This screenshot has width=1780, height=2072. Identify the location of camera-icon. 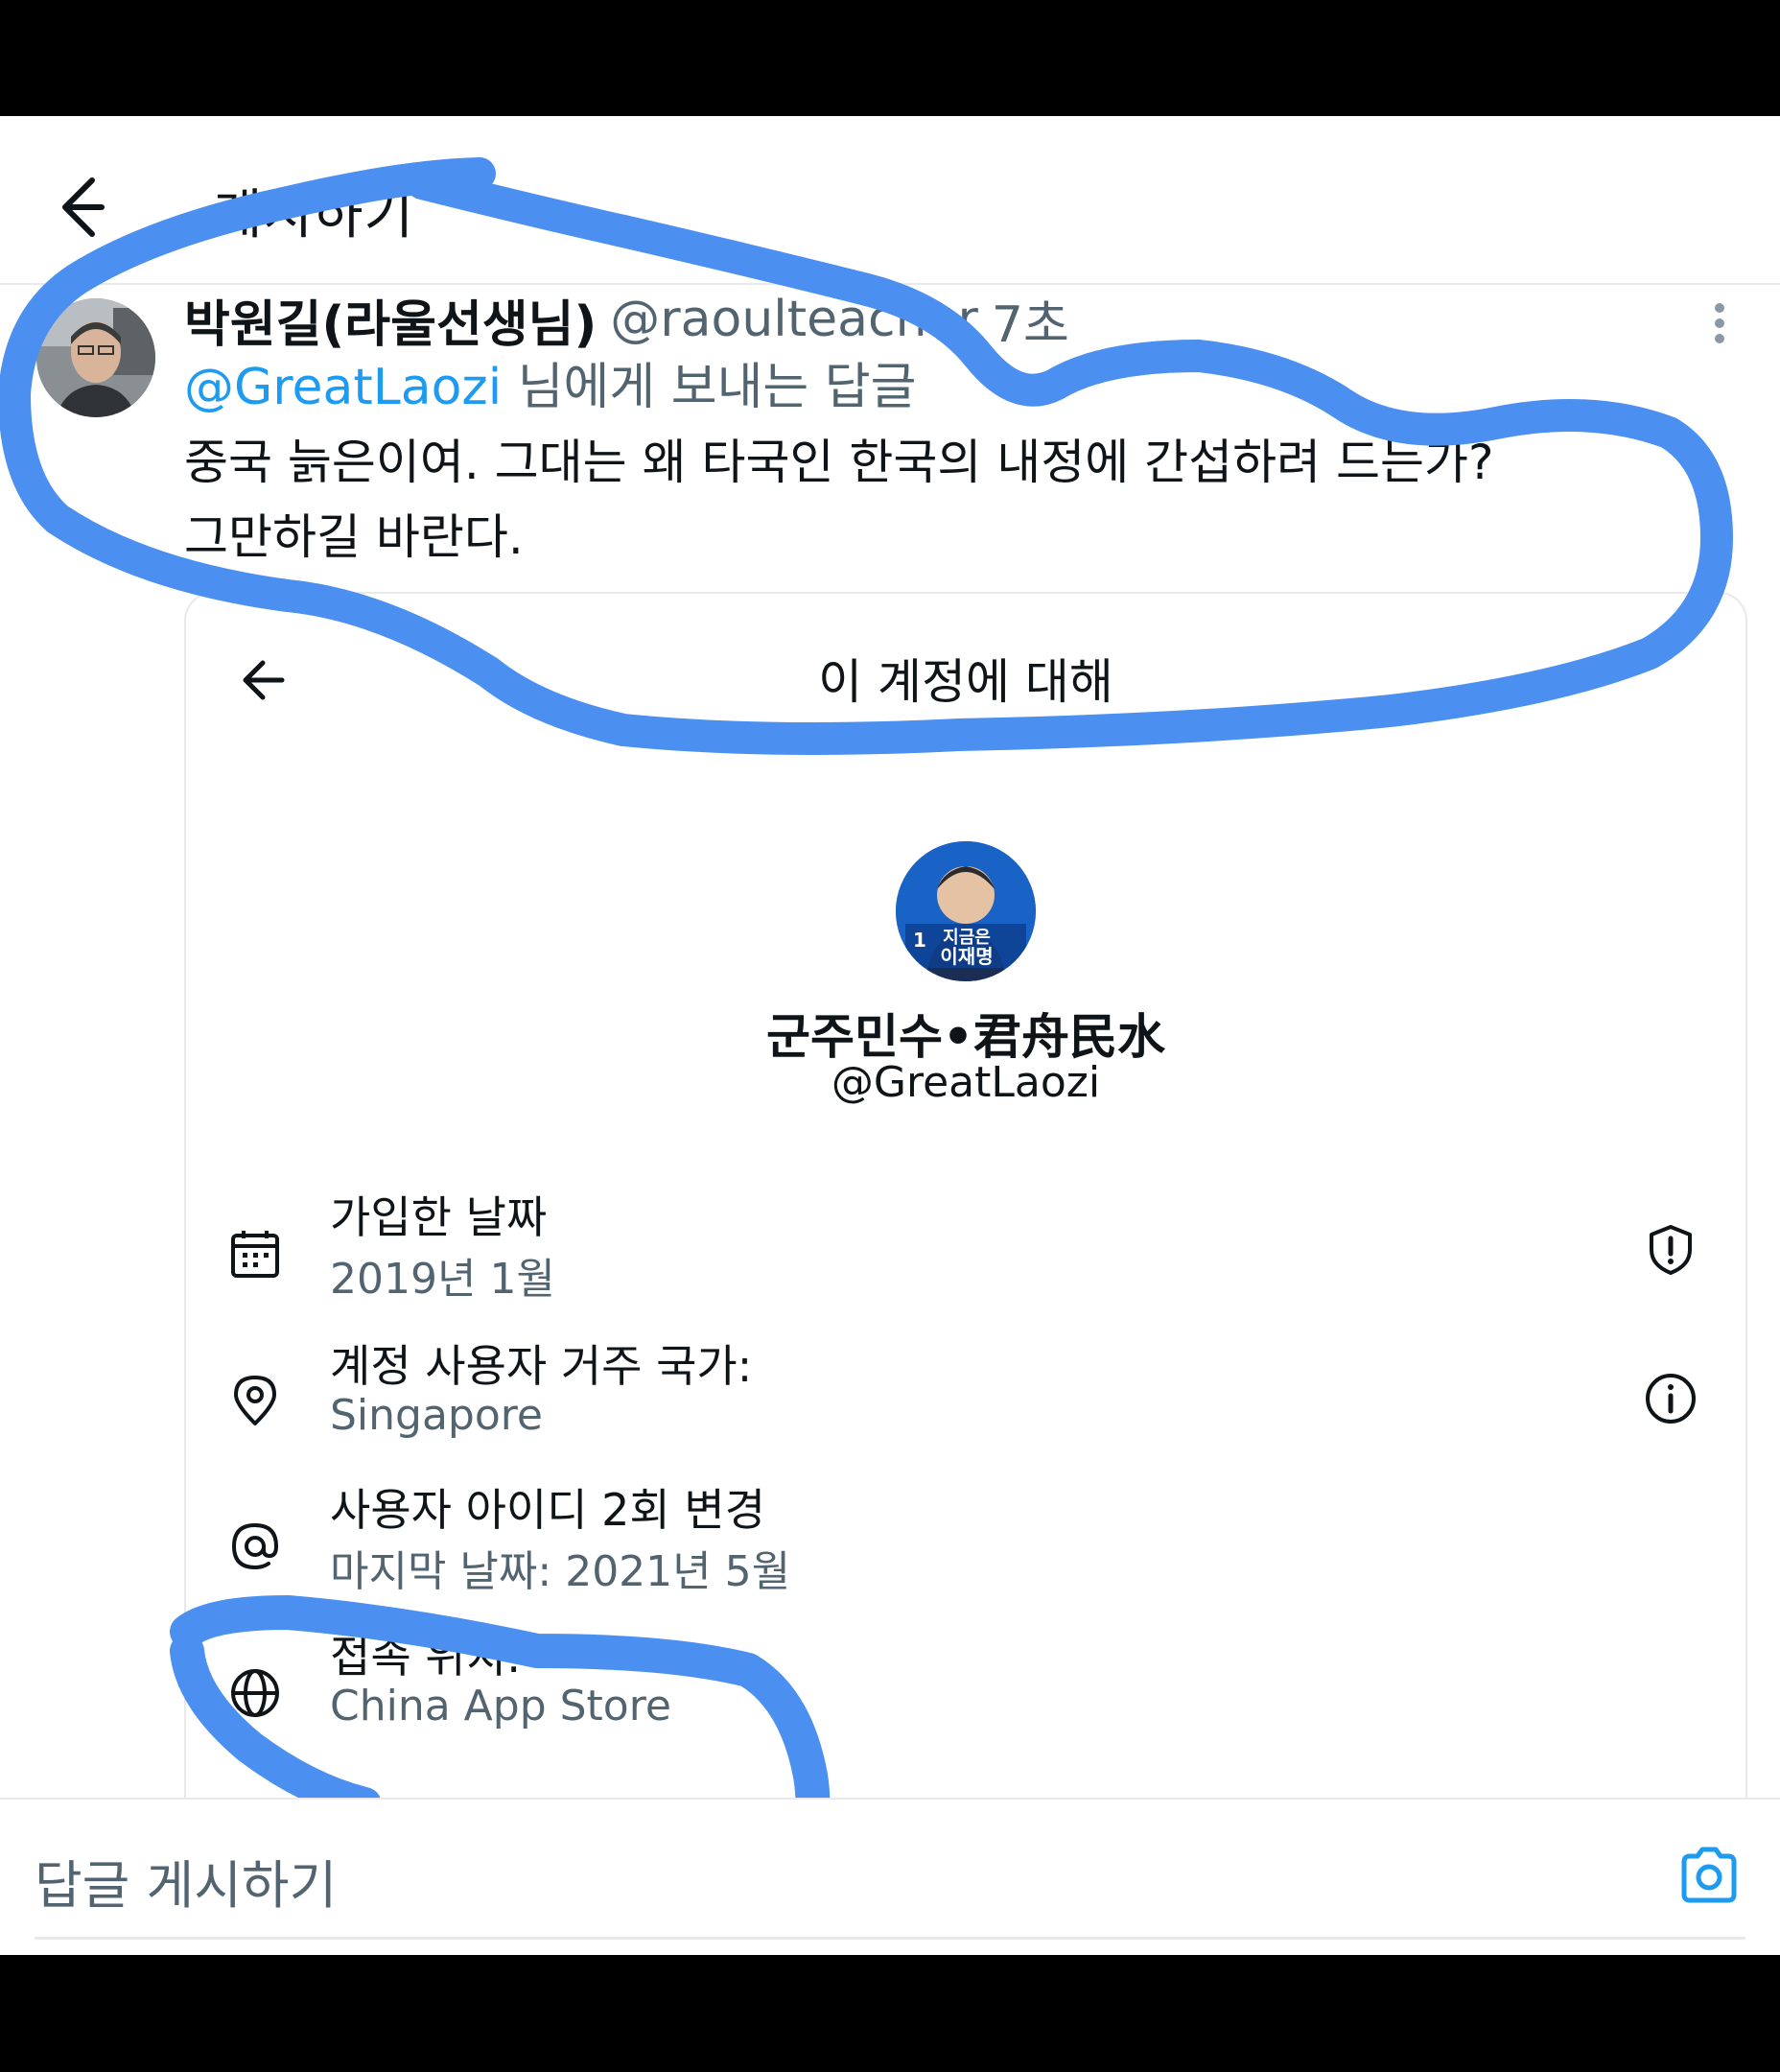
(1709, 1875).